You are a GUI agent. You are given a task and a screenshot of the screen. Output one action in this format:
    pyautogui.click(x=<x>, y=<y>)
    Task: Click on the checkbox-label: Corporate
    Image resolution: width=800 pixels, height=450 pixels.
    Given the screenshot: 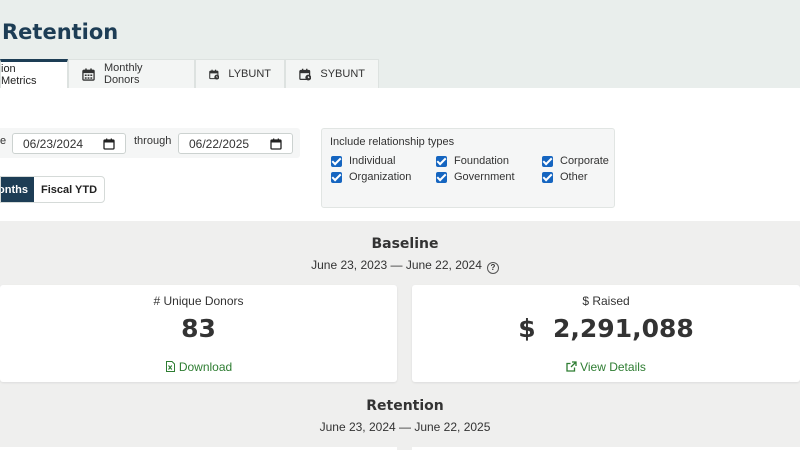 What is the action you would take?
    pyautogui.click(x=584, y=161)
    